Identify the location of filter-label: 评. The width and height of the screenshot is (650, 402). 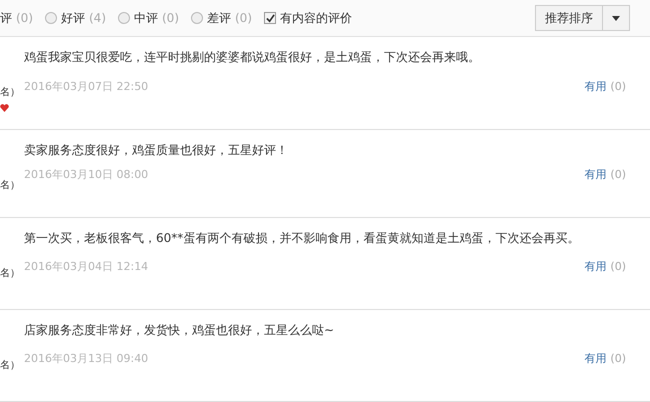
(6, 18).